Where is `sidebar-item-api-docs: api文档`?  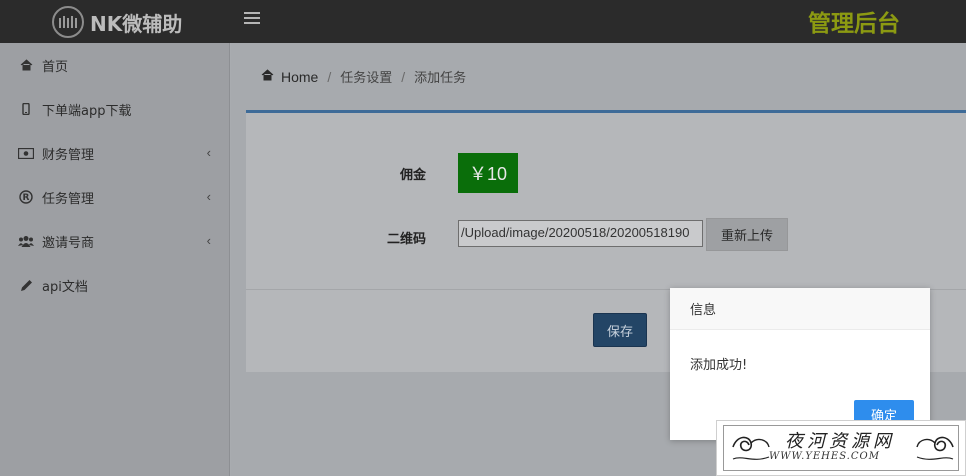 sidebar-item-api-docs: api文档 is located at coordinates (114, 285).